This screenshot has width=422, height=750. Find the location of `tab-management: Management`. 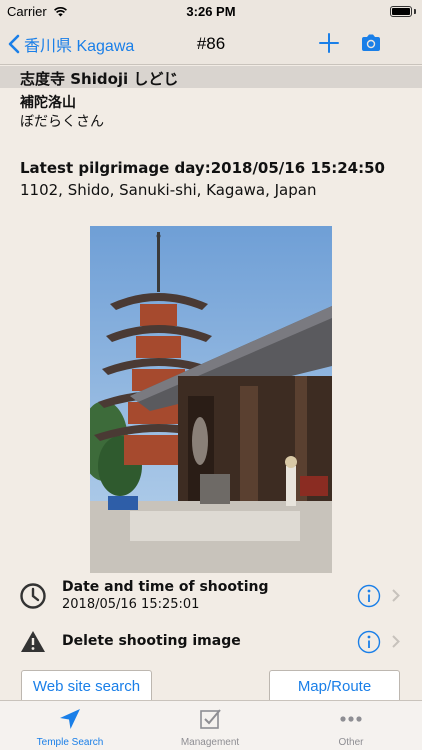

tab-management: Management is located at coordinates (210, 725).